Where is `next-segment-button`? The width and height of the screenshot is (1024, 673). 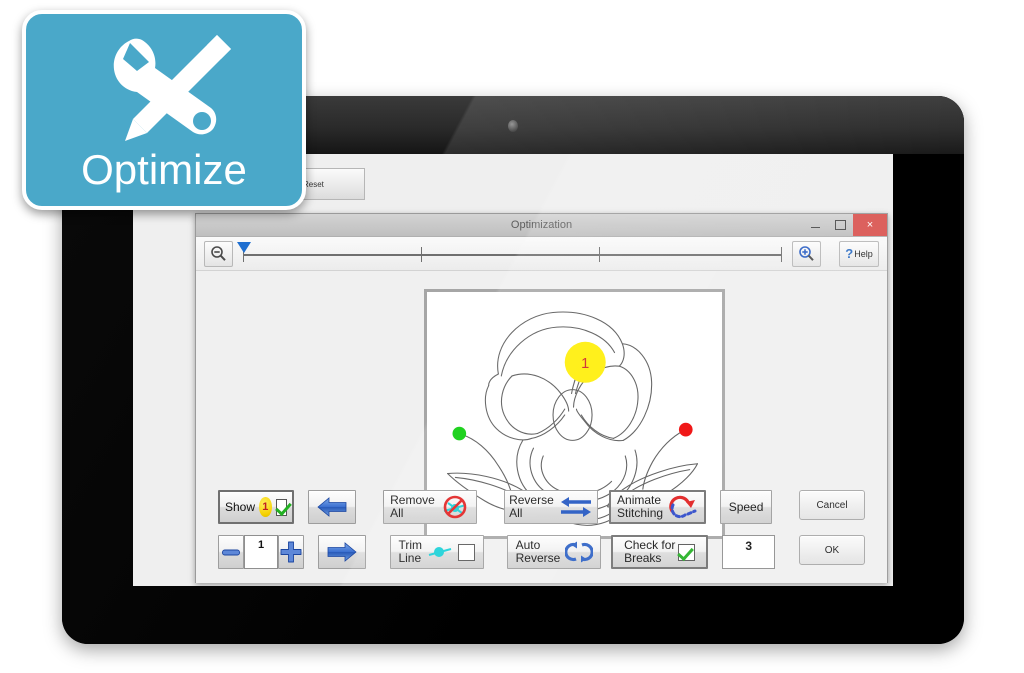
next-segment-button is located at coordinates (342, 552).